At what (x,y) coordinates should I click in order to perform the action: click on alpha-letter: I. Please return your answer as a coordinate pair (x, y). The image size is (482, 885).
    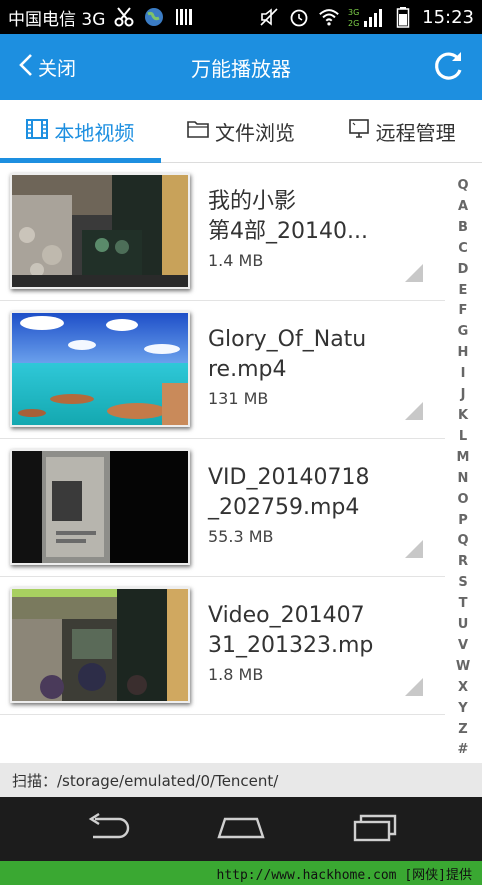
    Looking at the image, I should click on (463, 374).